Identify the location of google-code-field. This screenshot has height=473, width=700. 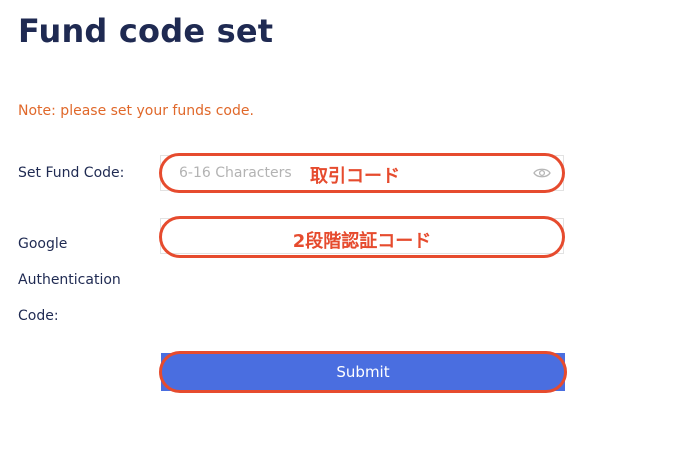
(362, 236).